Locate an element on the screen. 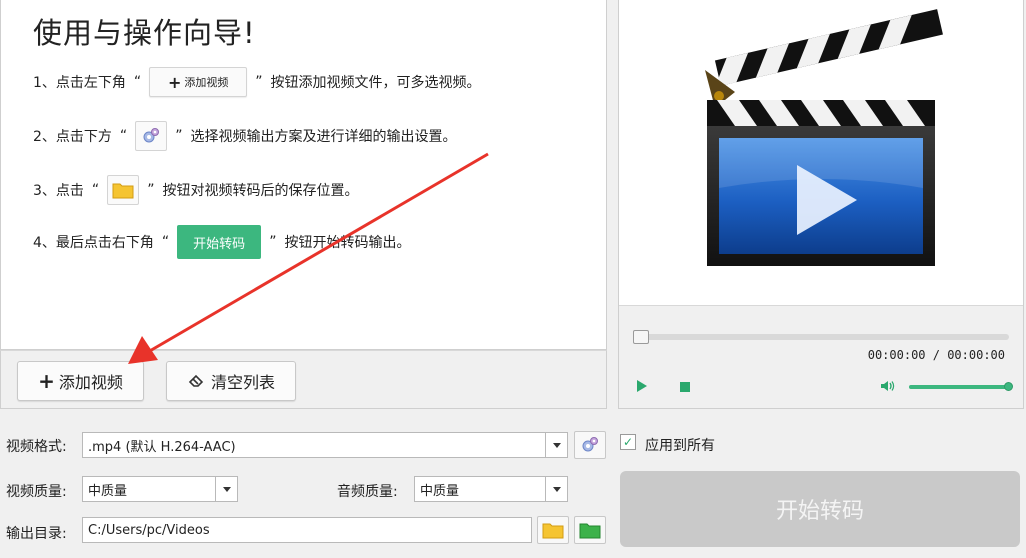 The width and height of the screenshot is (1026, 558). audio-quality-select: 中质量 is located at coordinates (491, 489).